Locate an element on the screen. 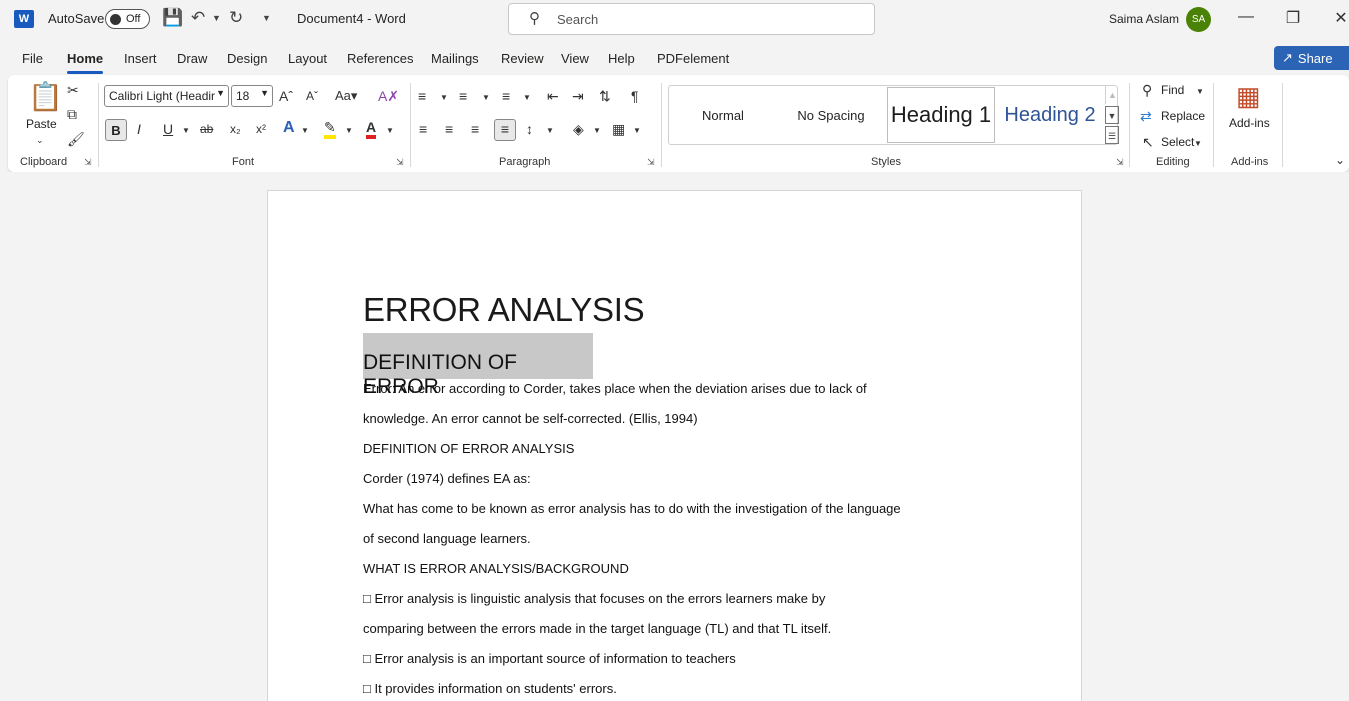 Image resolution: width=1349 pixels, height=701 pixels. text-effects-dropdown-icon: ▼ is located at coordinates (305, 131).